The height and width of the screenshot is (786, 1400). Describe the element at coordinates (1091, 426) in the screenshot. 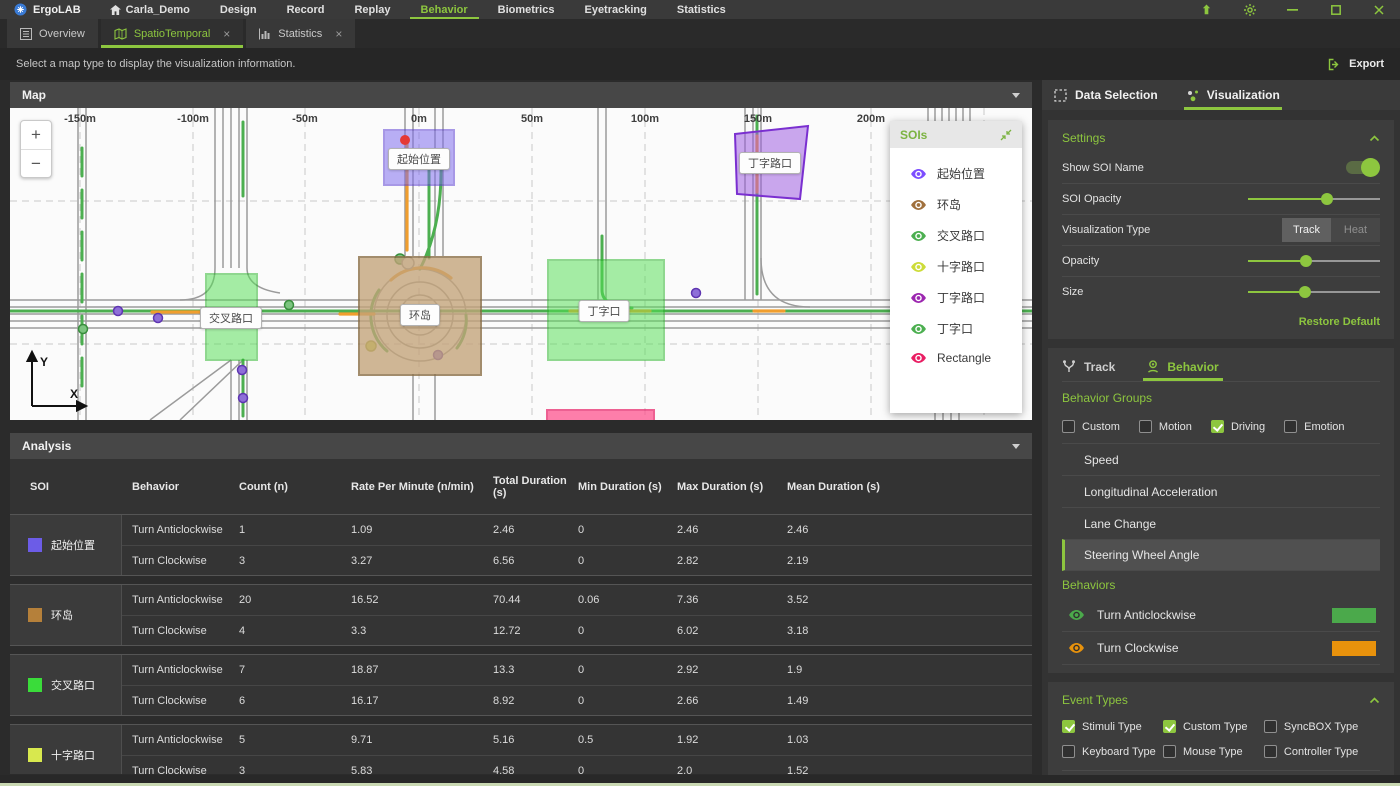

I see `checkbox-custom: Custom` at that location.